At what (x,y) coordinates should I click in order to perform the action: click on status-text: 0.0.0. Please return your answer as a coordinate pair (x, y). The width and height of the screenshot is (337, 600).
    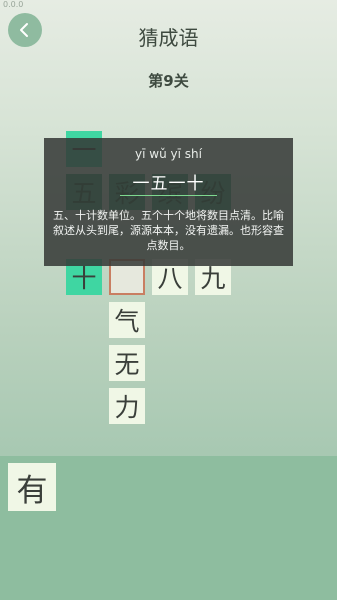
    Looking at the image, I should click on (13, 4).